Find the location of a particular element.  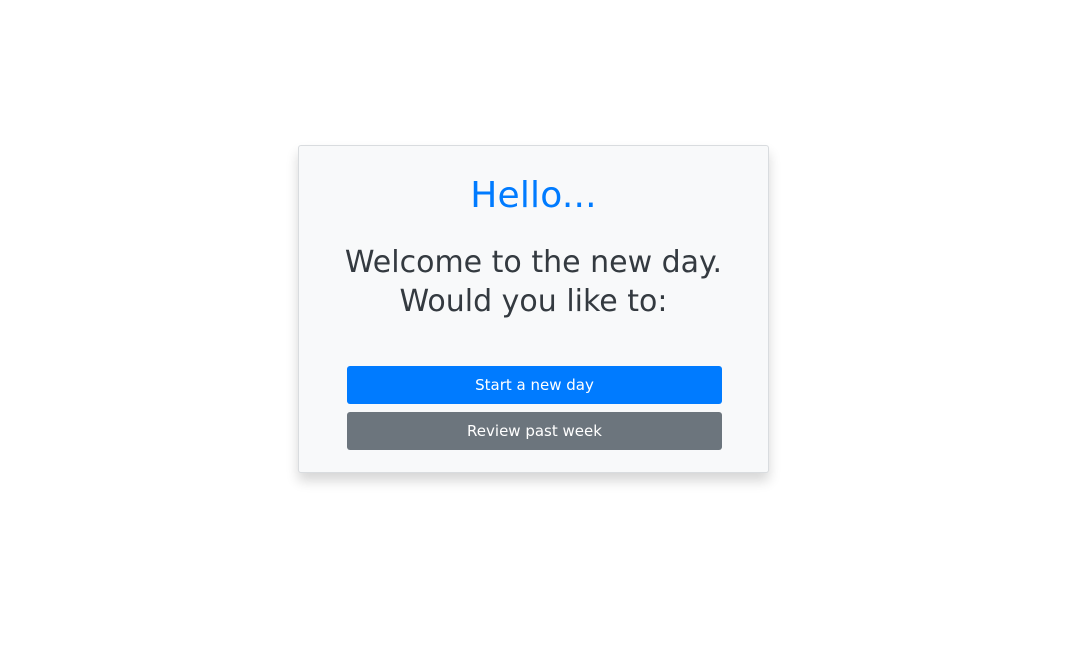

review-past-week-button: Review past week is located at coordinates (534, 431).